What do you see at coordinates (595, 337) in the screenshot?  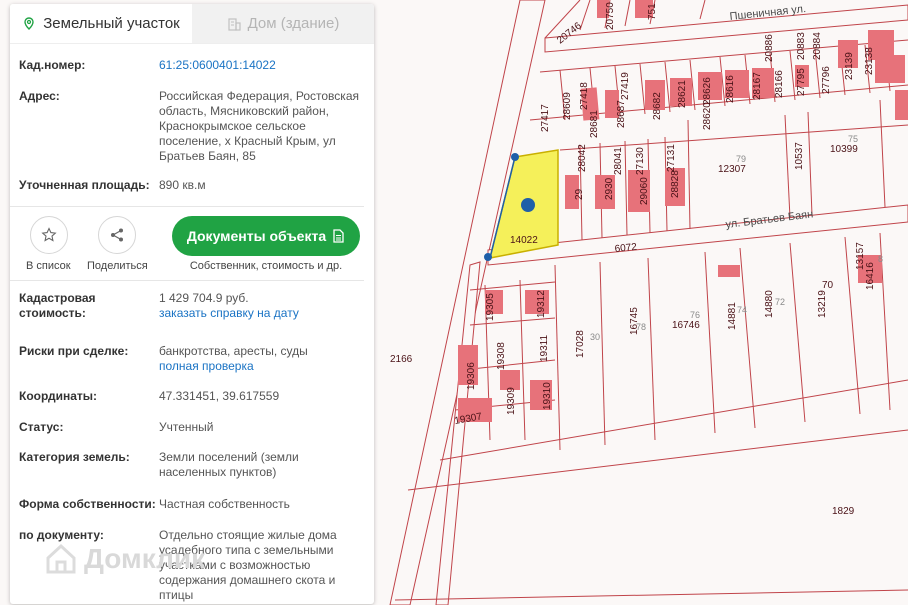 I see `parcel-number-label: 30` at bounding box center [595, 337].